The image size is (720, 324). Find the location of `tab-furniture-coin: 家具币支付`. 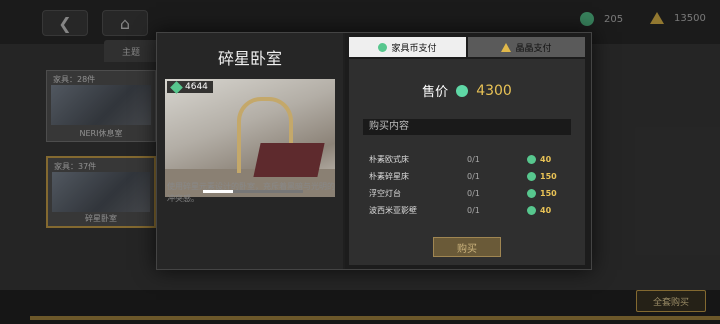

tab-furniture-coin: 家具币支付 is located at coordinates (407, 47).